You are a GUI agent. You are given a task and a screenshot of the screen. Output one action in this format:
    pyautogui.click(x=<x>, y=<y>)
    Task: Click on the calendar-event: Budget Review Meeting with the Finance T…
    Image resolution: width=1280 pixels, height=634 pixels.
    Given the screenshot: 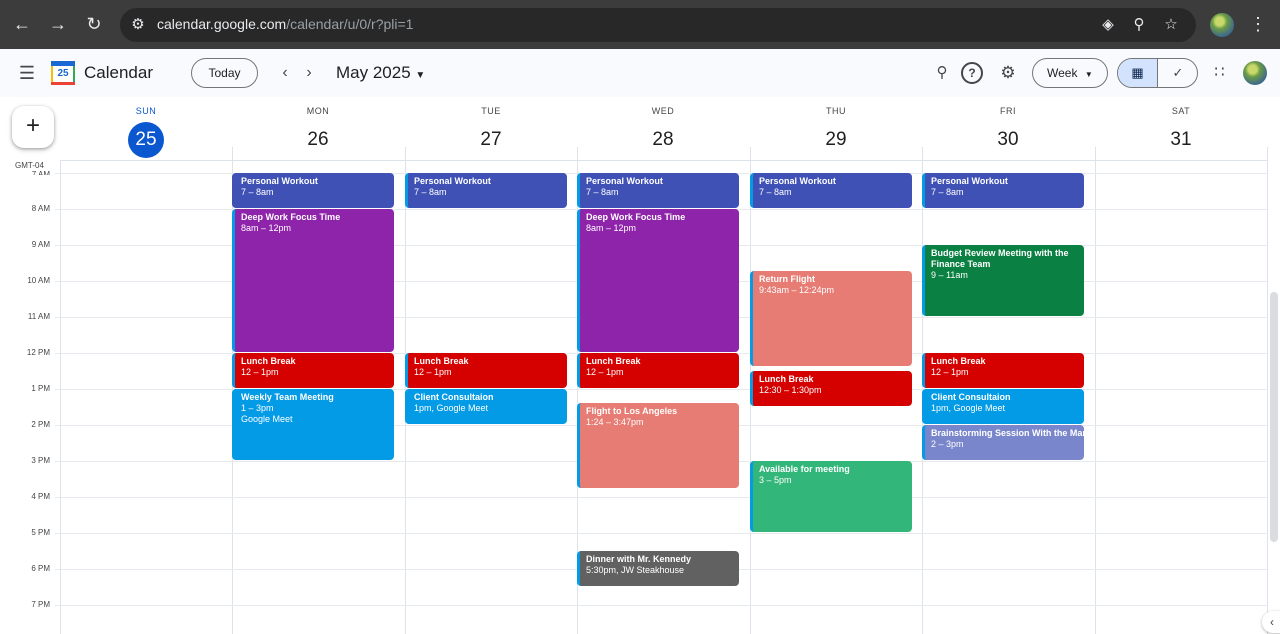 What is the action you would take?
    pyautogui.click(x=1003, y=280)
    